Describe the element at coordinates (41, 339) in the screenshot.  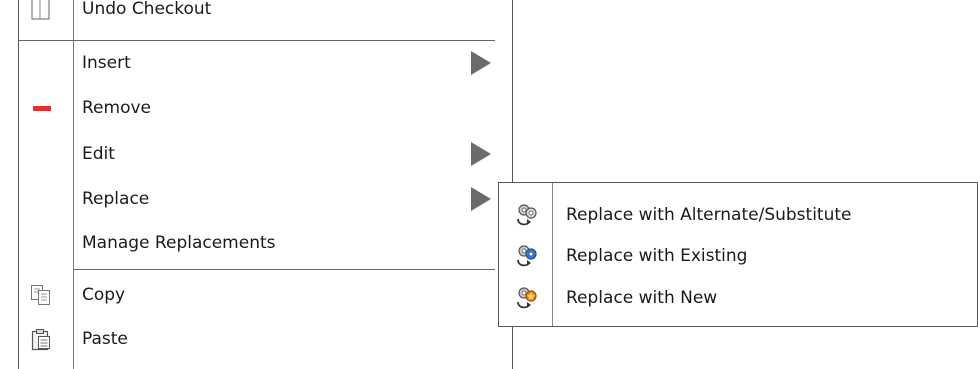
I see `paste-icon` at that location.